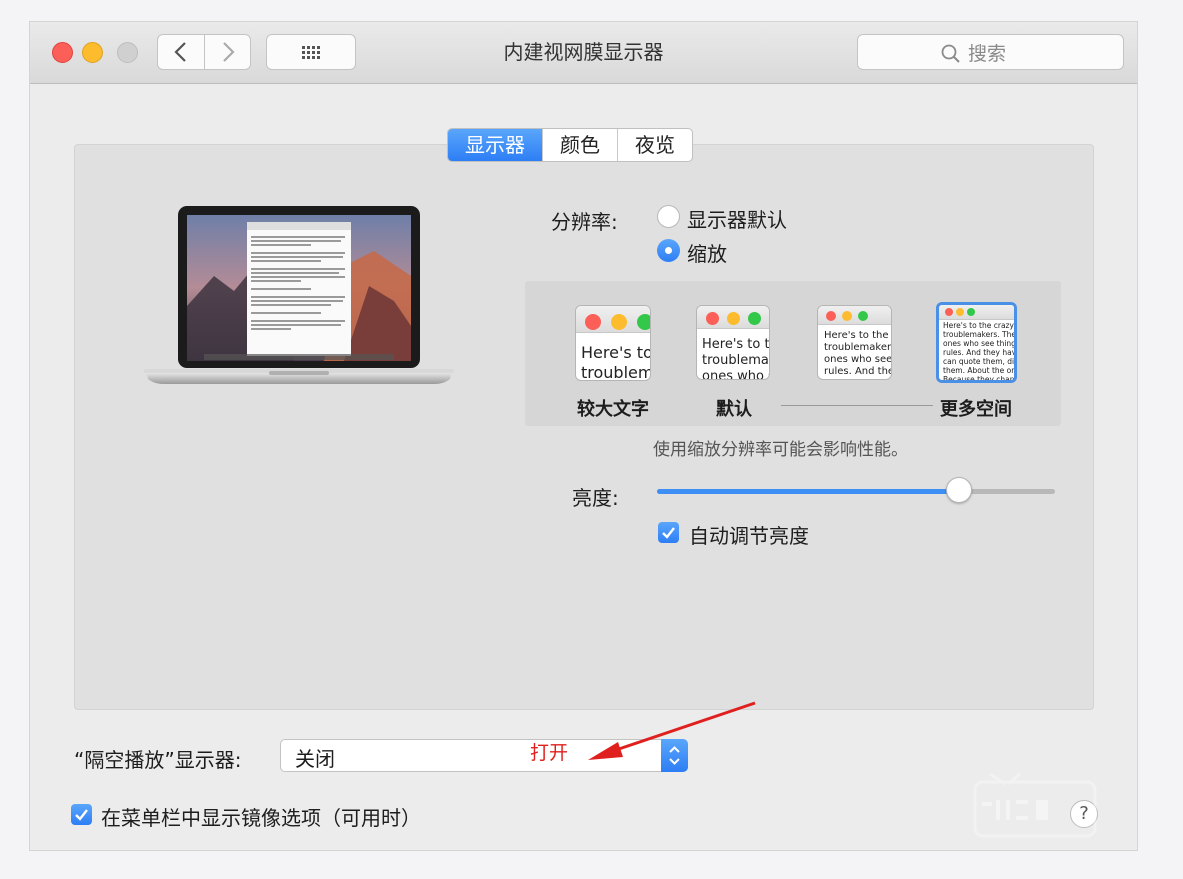  Describe the element at coordinates (672, 730) in the screenshot. I see `annotation-arrow` at that location.